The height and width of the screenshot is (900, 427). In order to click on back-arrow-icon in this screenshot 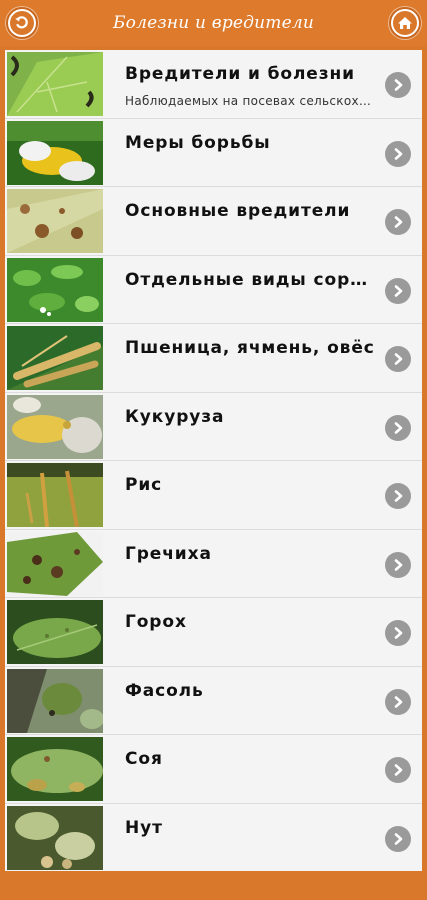, I will do `click(22, 23)`.